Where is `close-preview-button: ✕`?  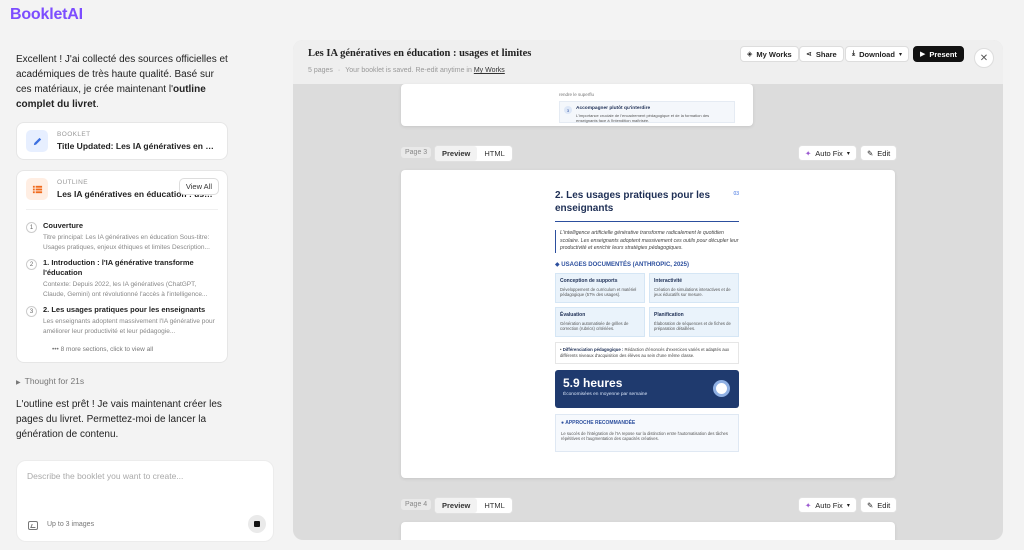 close-preview-button: ✕ is located at coordinates (984, 58).